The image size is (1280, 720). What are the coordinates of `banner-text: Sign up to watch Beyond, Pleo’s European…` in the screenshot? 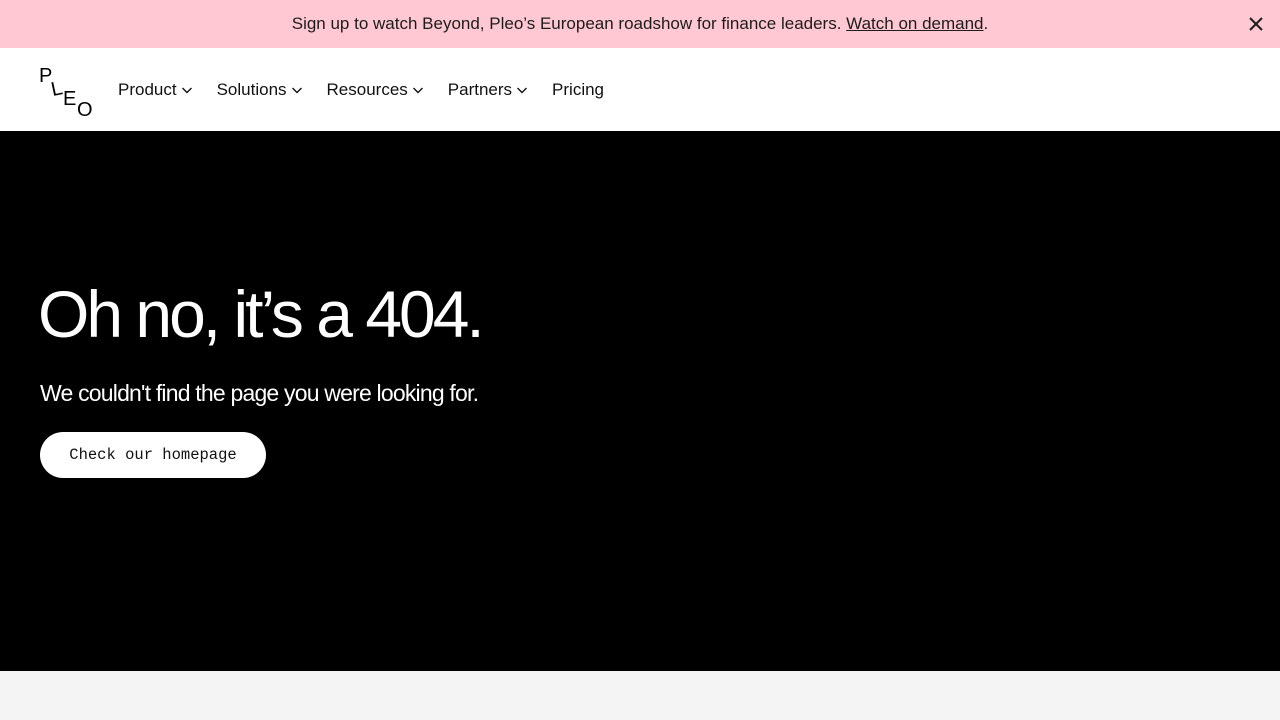 It's located at (640, 24).